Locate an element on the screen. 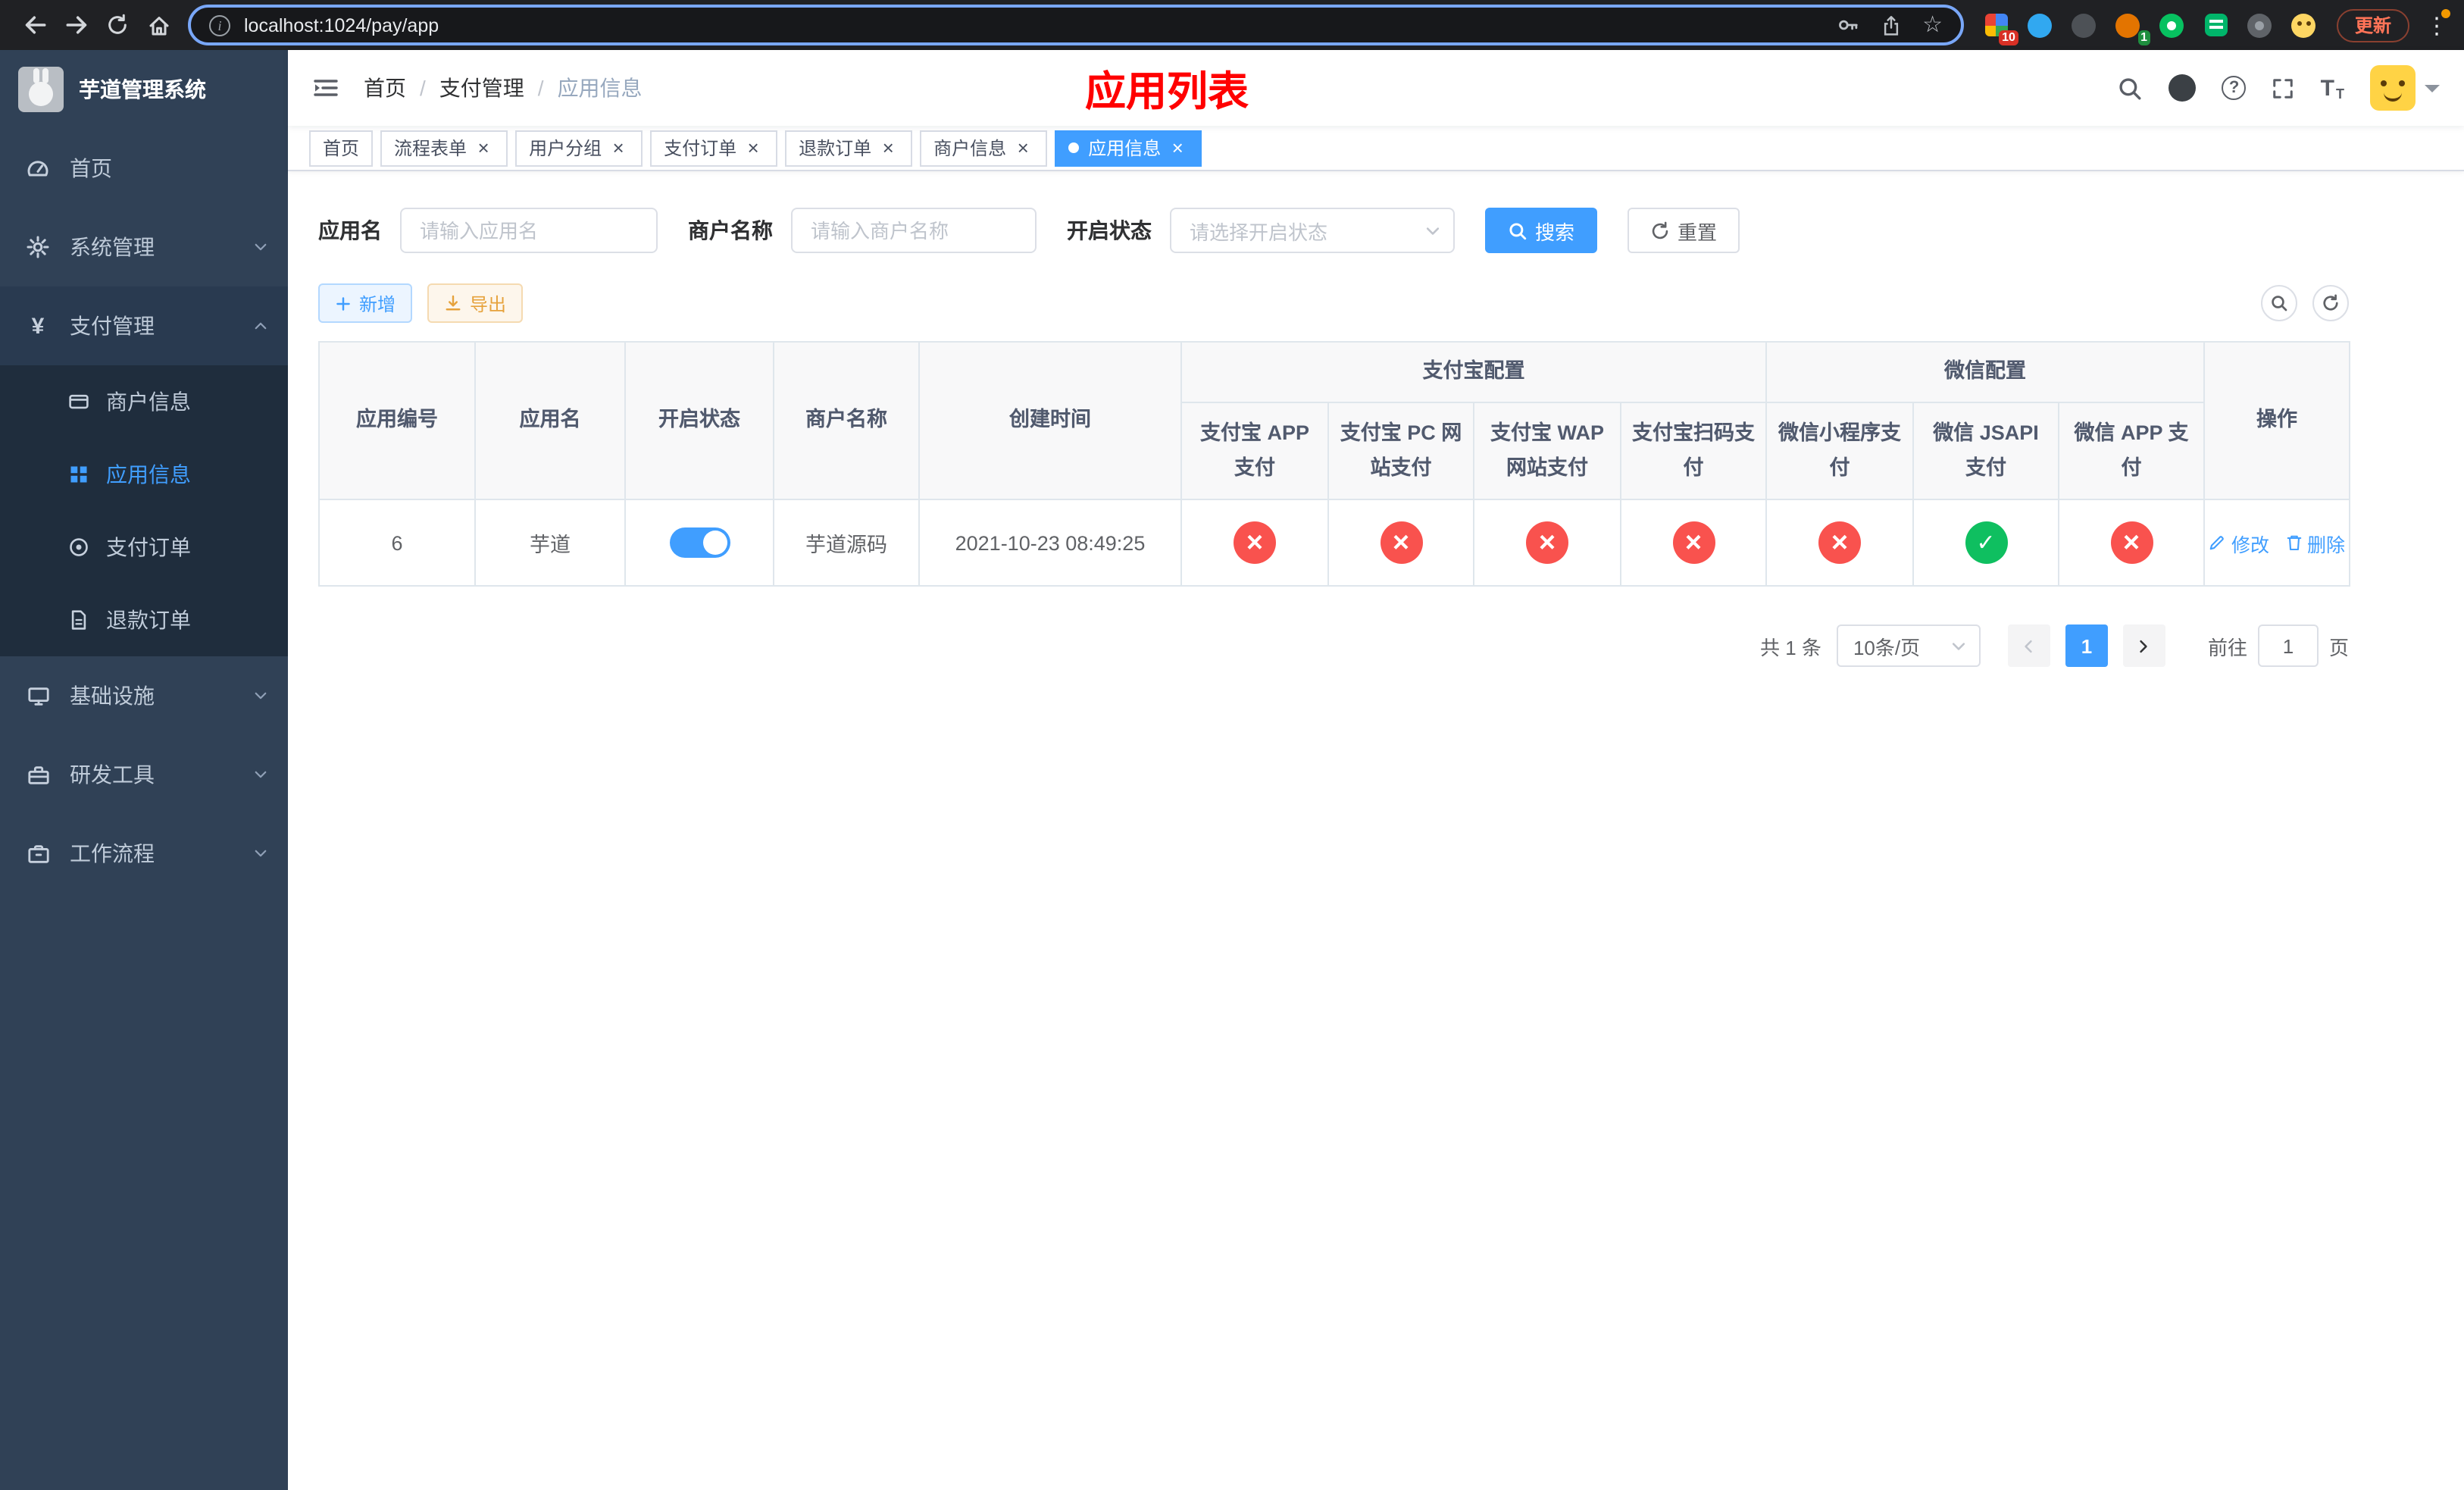 The height and width of the screenshot is (1490, 2464). extension-icon-1: 10 is located at coordinates (2000, 28).